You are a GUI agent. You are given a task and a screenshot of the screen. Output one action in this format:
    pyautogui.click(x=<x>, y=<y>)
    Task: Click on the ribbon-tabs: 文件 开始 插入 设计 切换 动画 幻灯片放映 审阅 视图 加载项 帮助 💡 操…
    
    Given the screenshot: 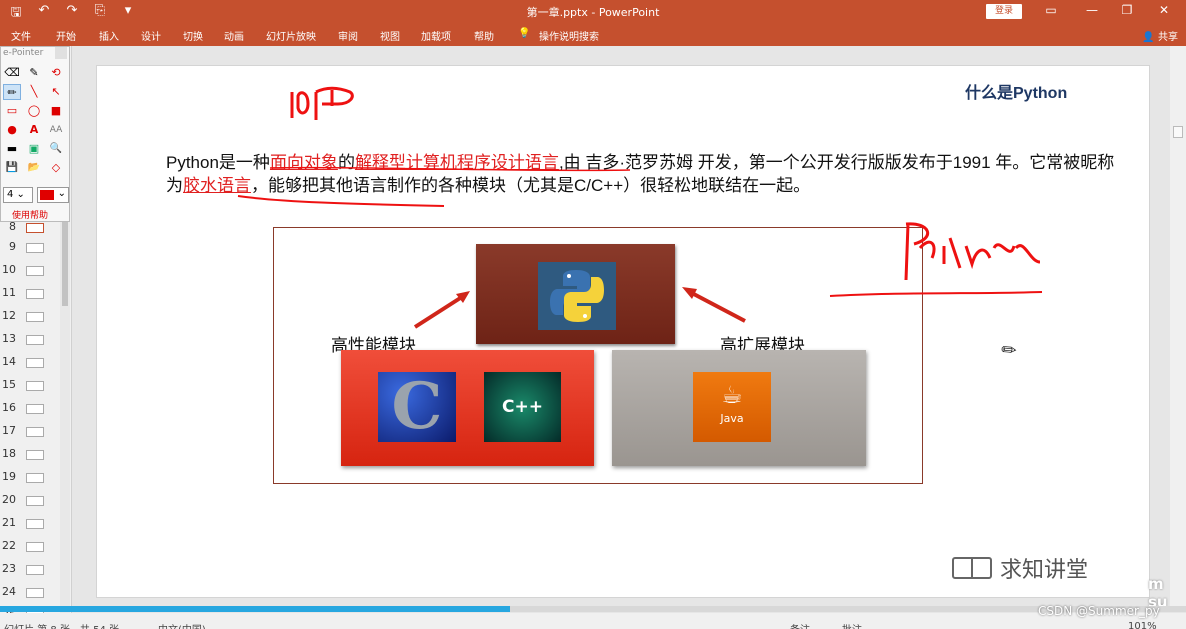 What is the action you would take?
    pyautogui.click(x=593, y=35)
    